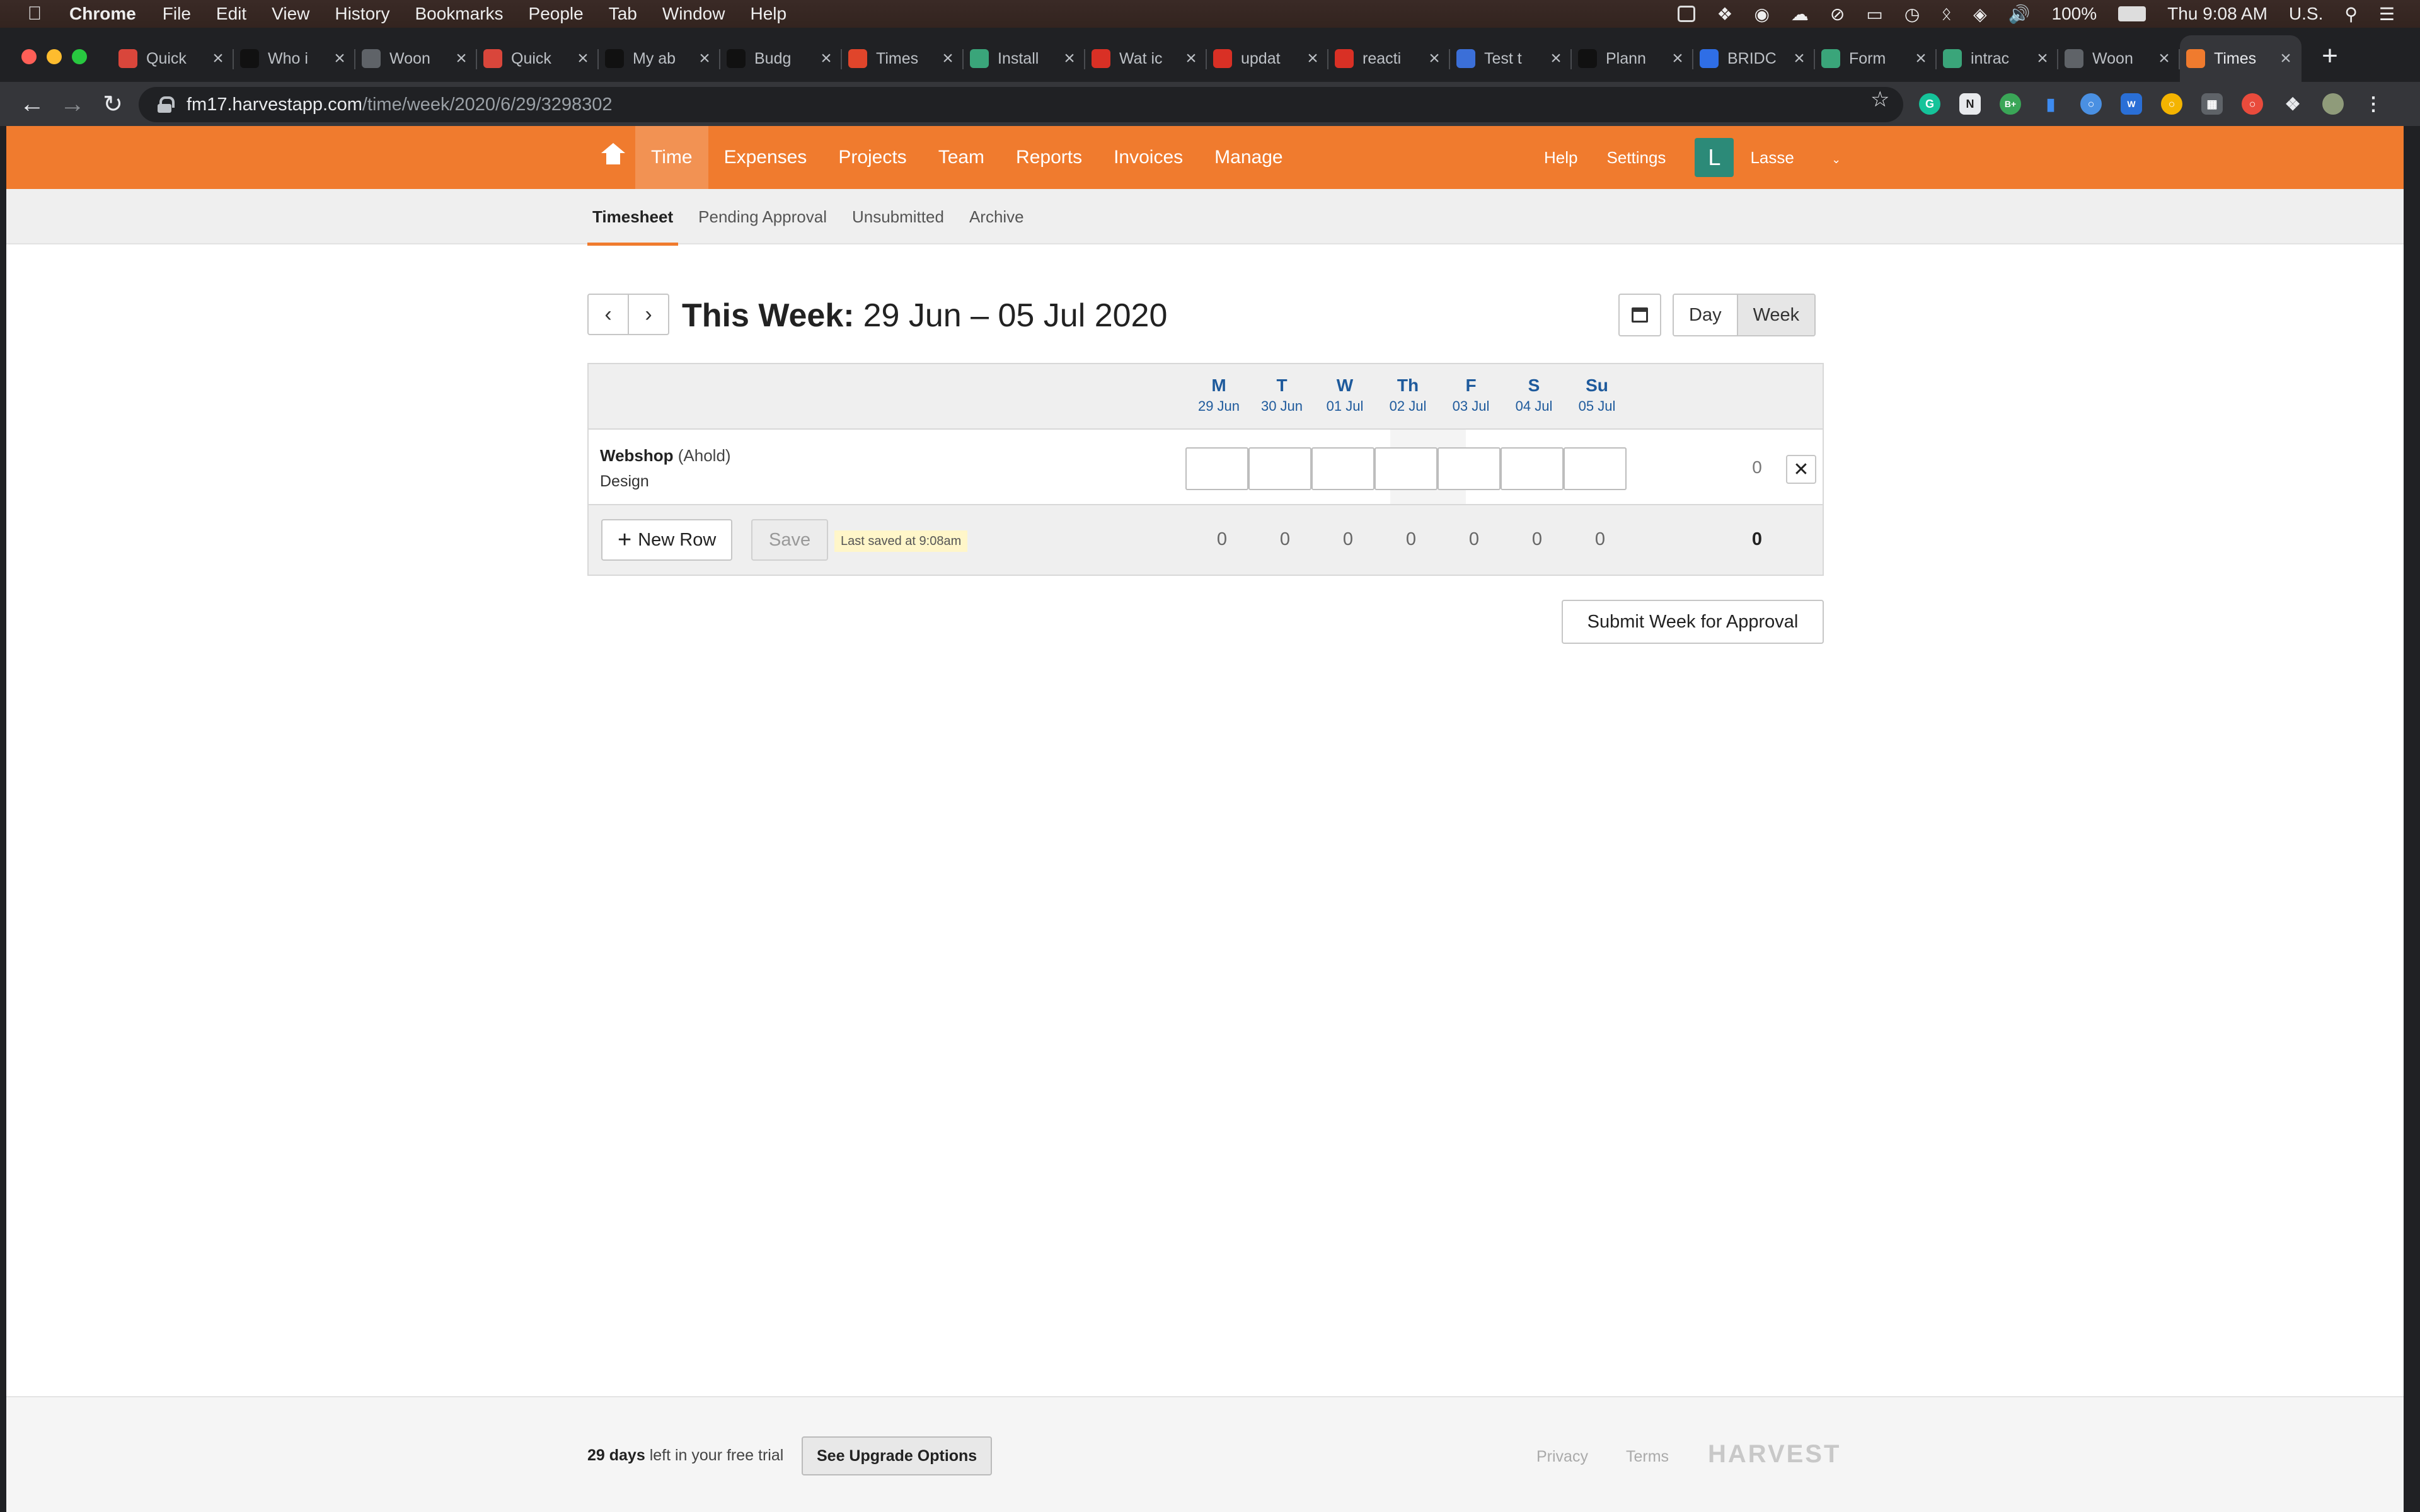 The height and width of the screenshot is (1512, 2420). I want to click on browser-tab: reacti ×, so click(1389, 58).